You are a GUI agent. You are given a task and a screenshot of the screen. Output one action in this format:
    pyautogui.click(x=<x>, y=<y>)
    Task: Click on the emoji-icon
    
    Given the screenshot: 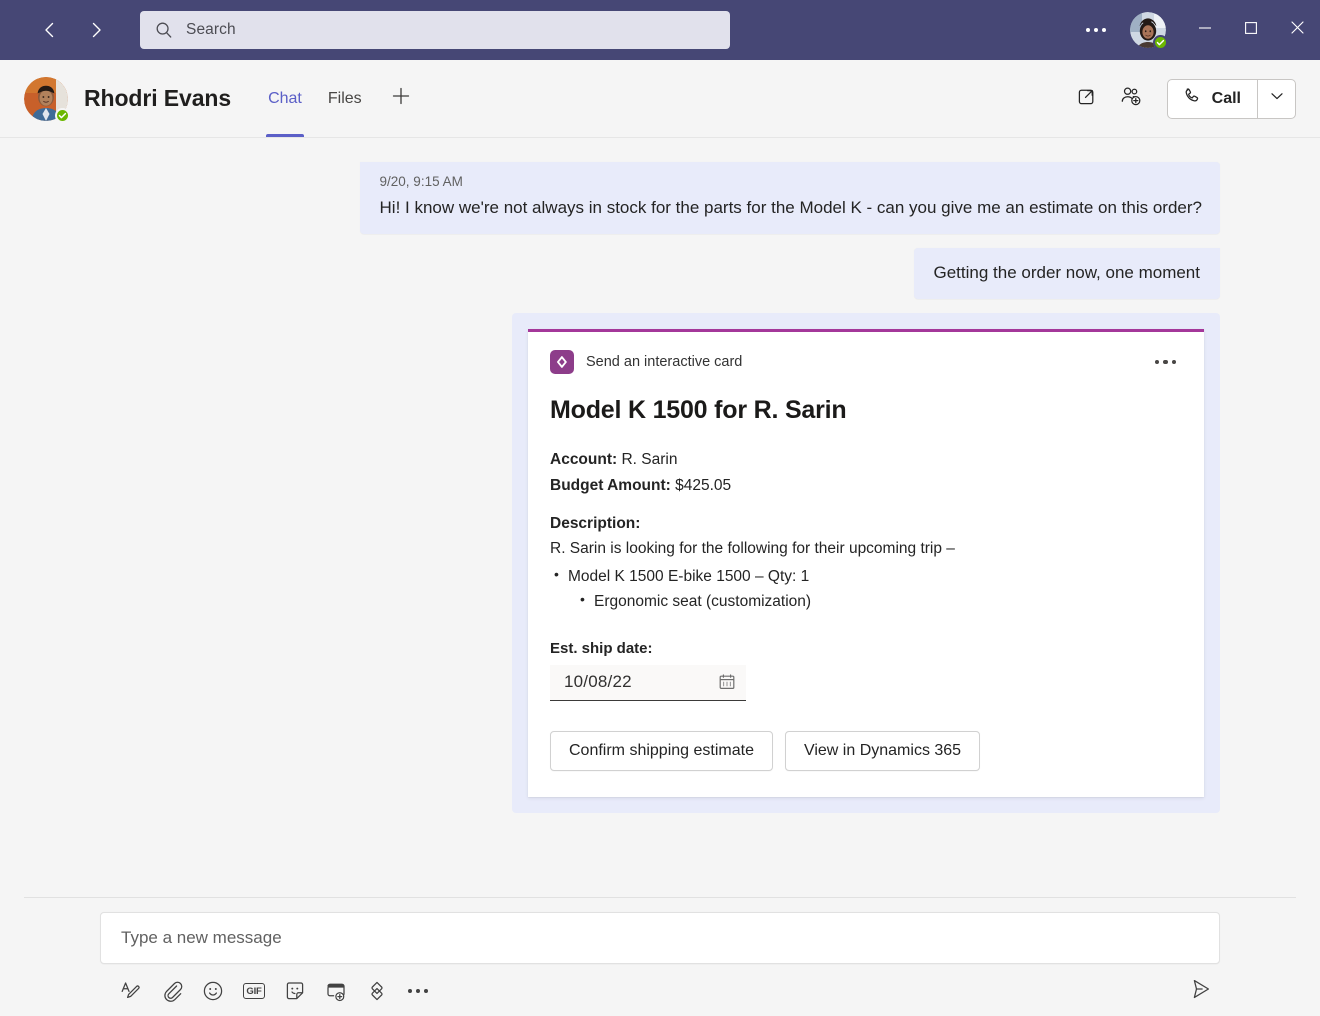 What is the action you would take?
    pyautogui.click(x=213, y=991)
    